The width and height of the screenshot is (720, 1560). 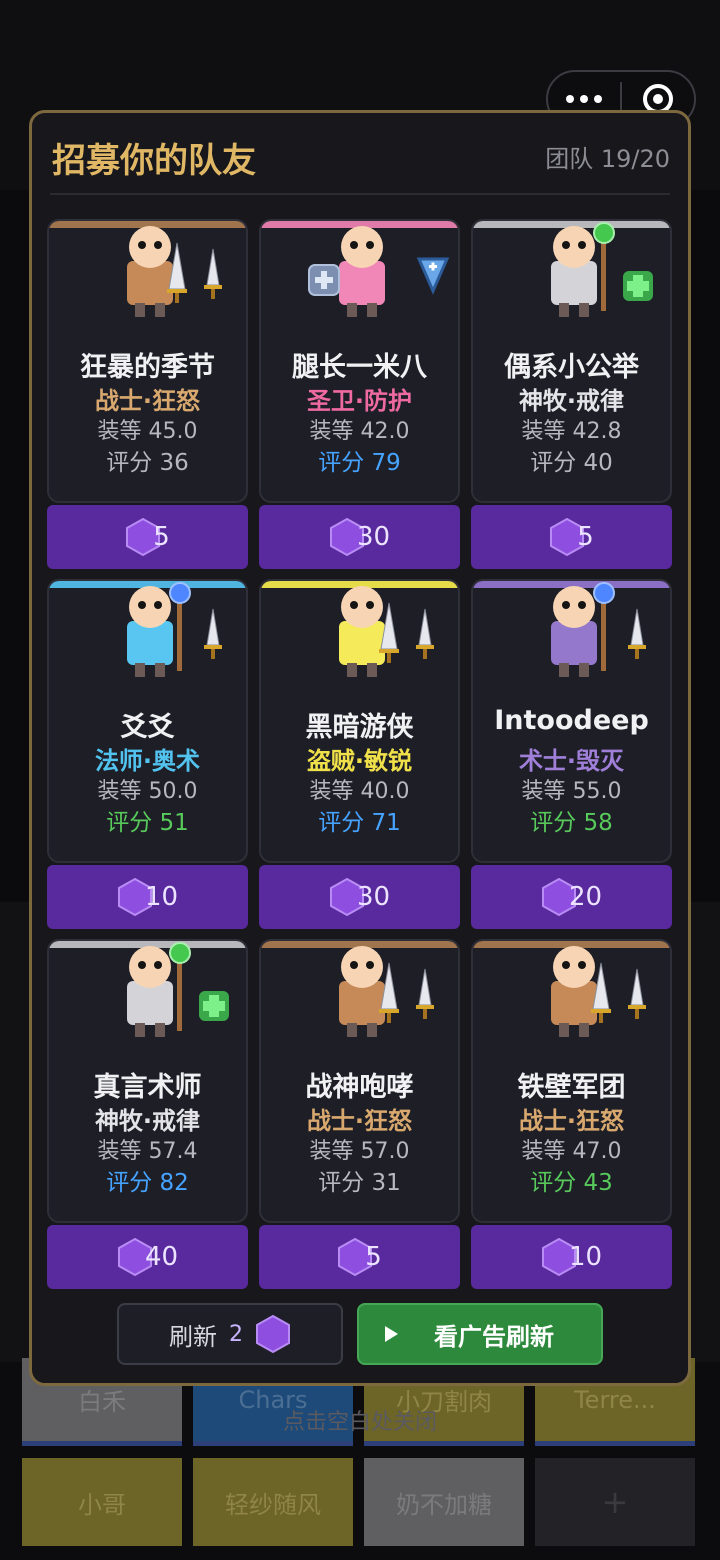 What do you see at coordinates (571, 431) in the screenshot?
I see `candidate-gear-level: 装等 42.8` at bounding box center [571, 431].